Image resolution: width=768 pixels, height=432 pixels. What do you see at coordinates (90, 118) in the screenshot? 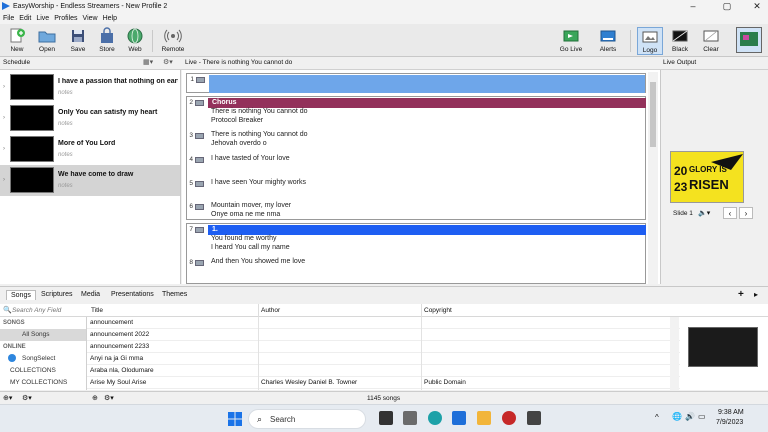
I see `schedule-item: › Only You can satisfy my heart notes` at bounding box center [90, 118].